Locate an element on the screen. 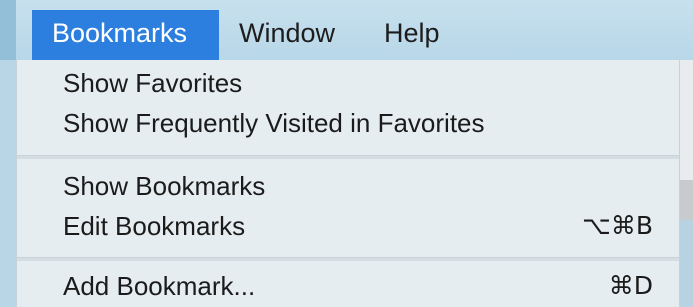 The image size is (693, 307). menubar-item-help: Help is located at coordinates (414, 35).